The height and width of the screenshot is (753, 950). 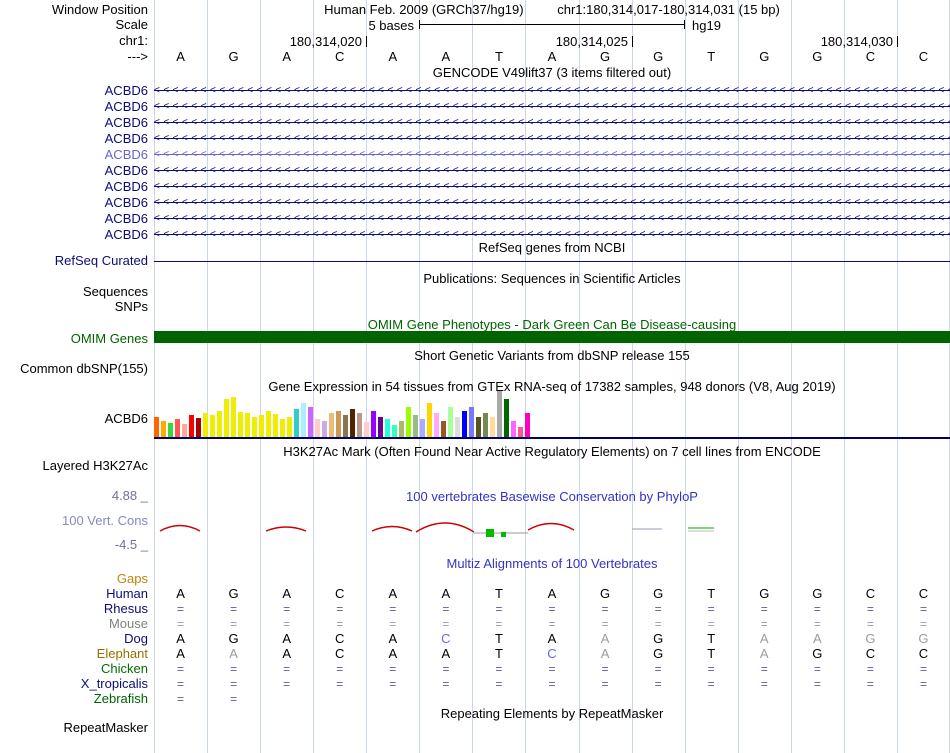 I want to click on species-label-dog: Dog, so click(x=74, y=639).